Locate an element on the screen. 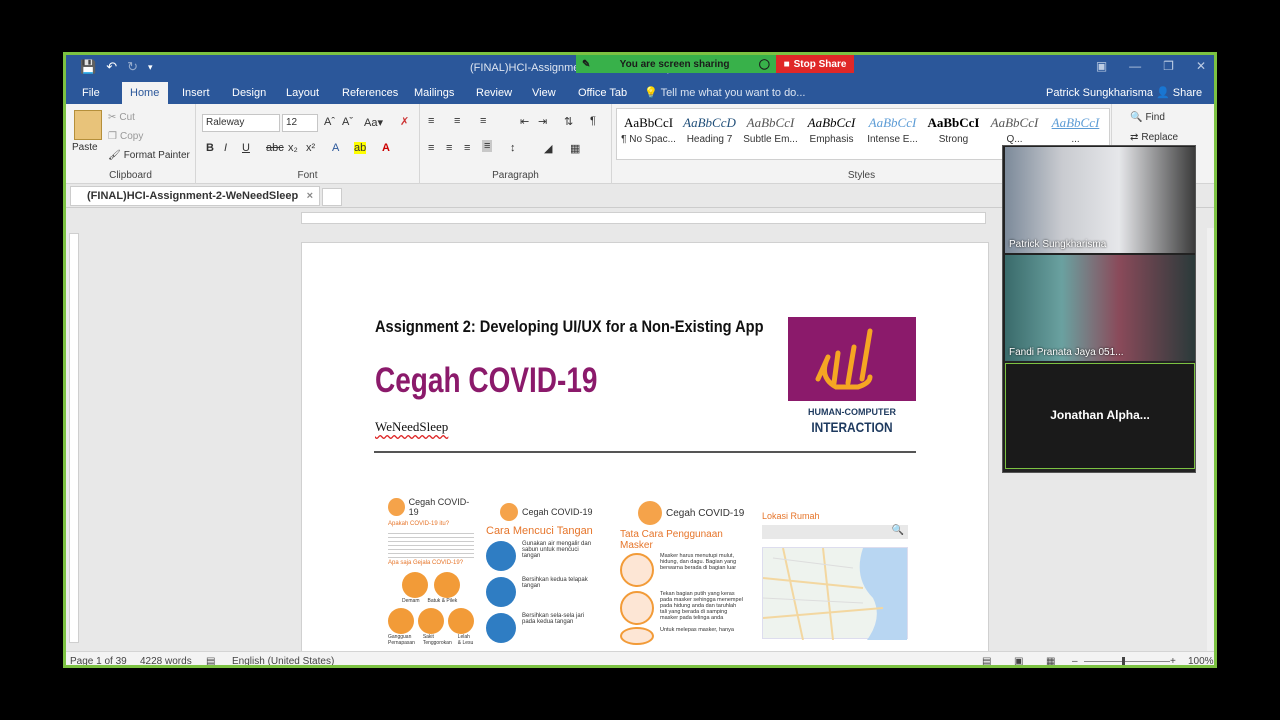  word-count: 4228 words is located at coordinates (166, 660).